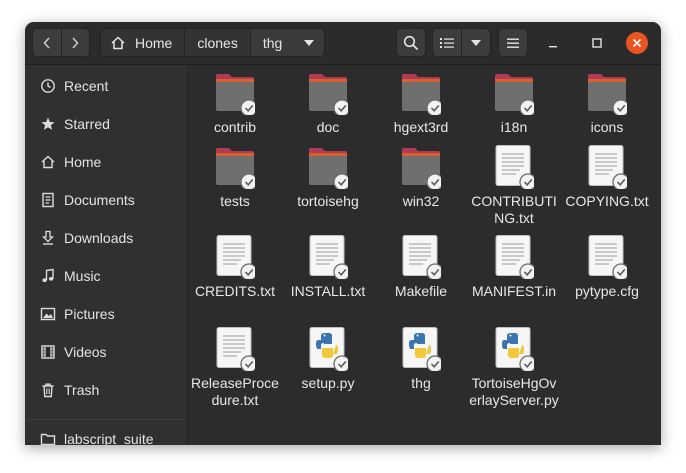  I want to click on file-item: tests, so click(235, 190).